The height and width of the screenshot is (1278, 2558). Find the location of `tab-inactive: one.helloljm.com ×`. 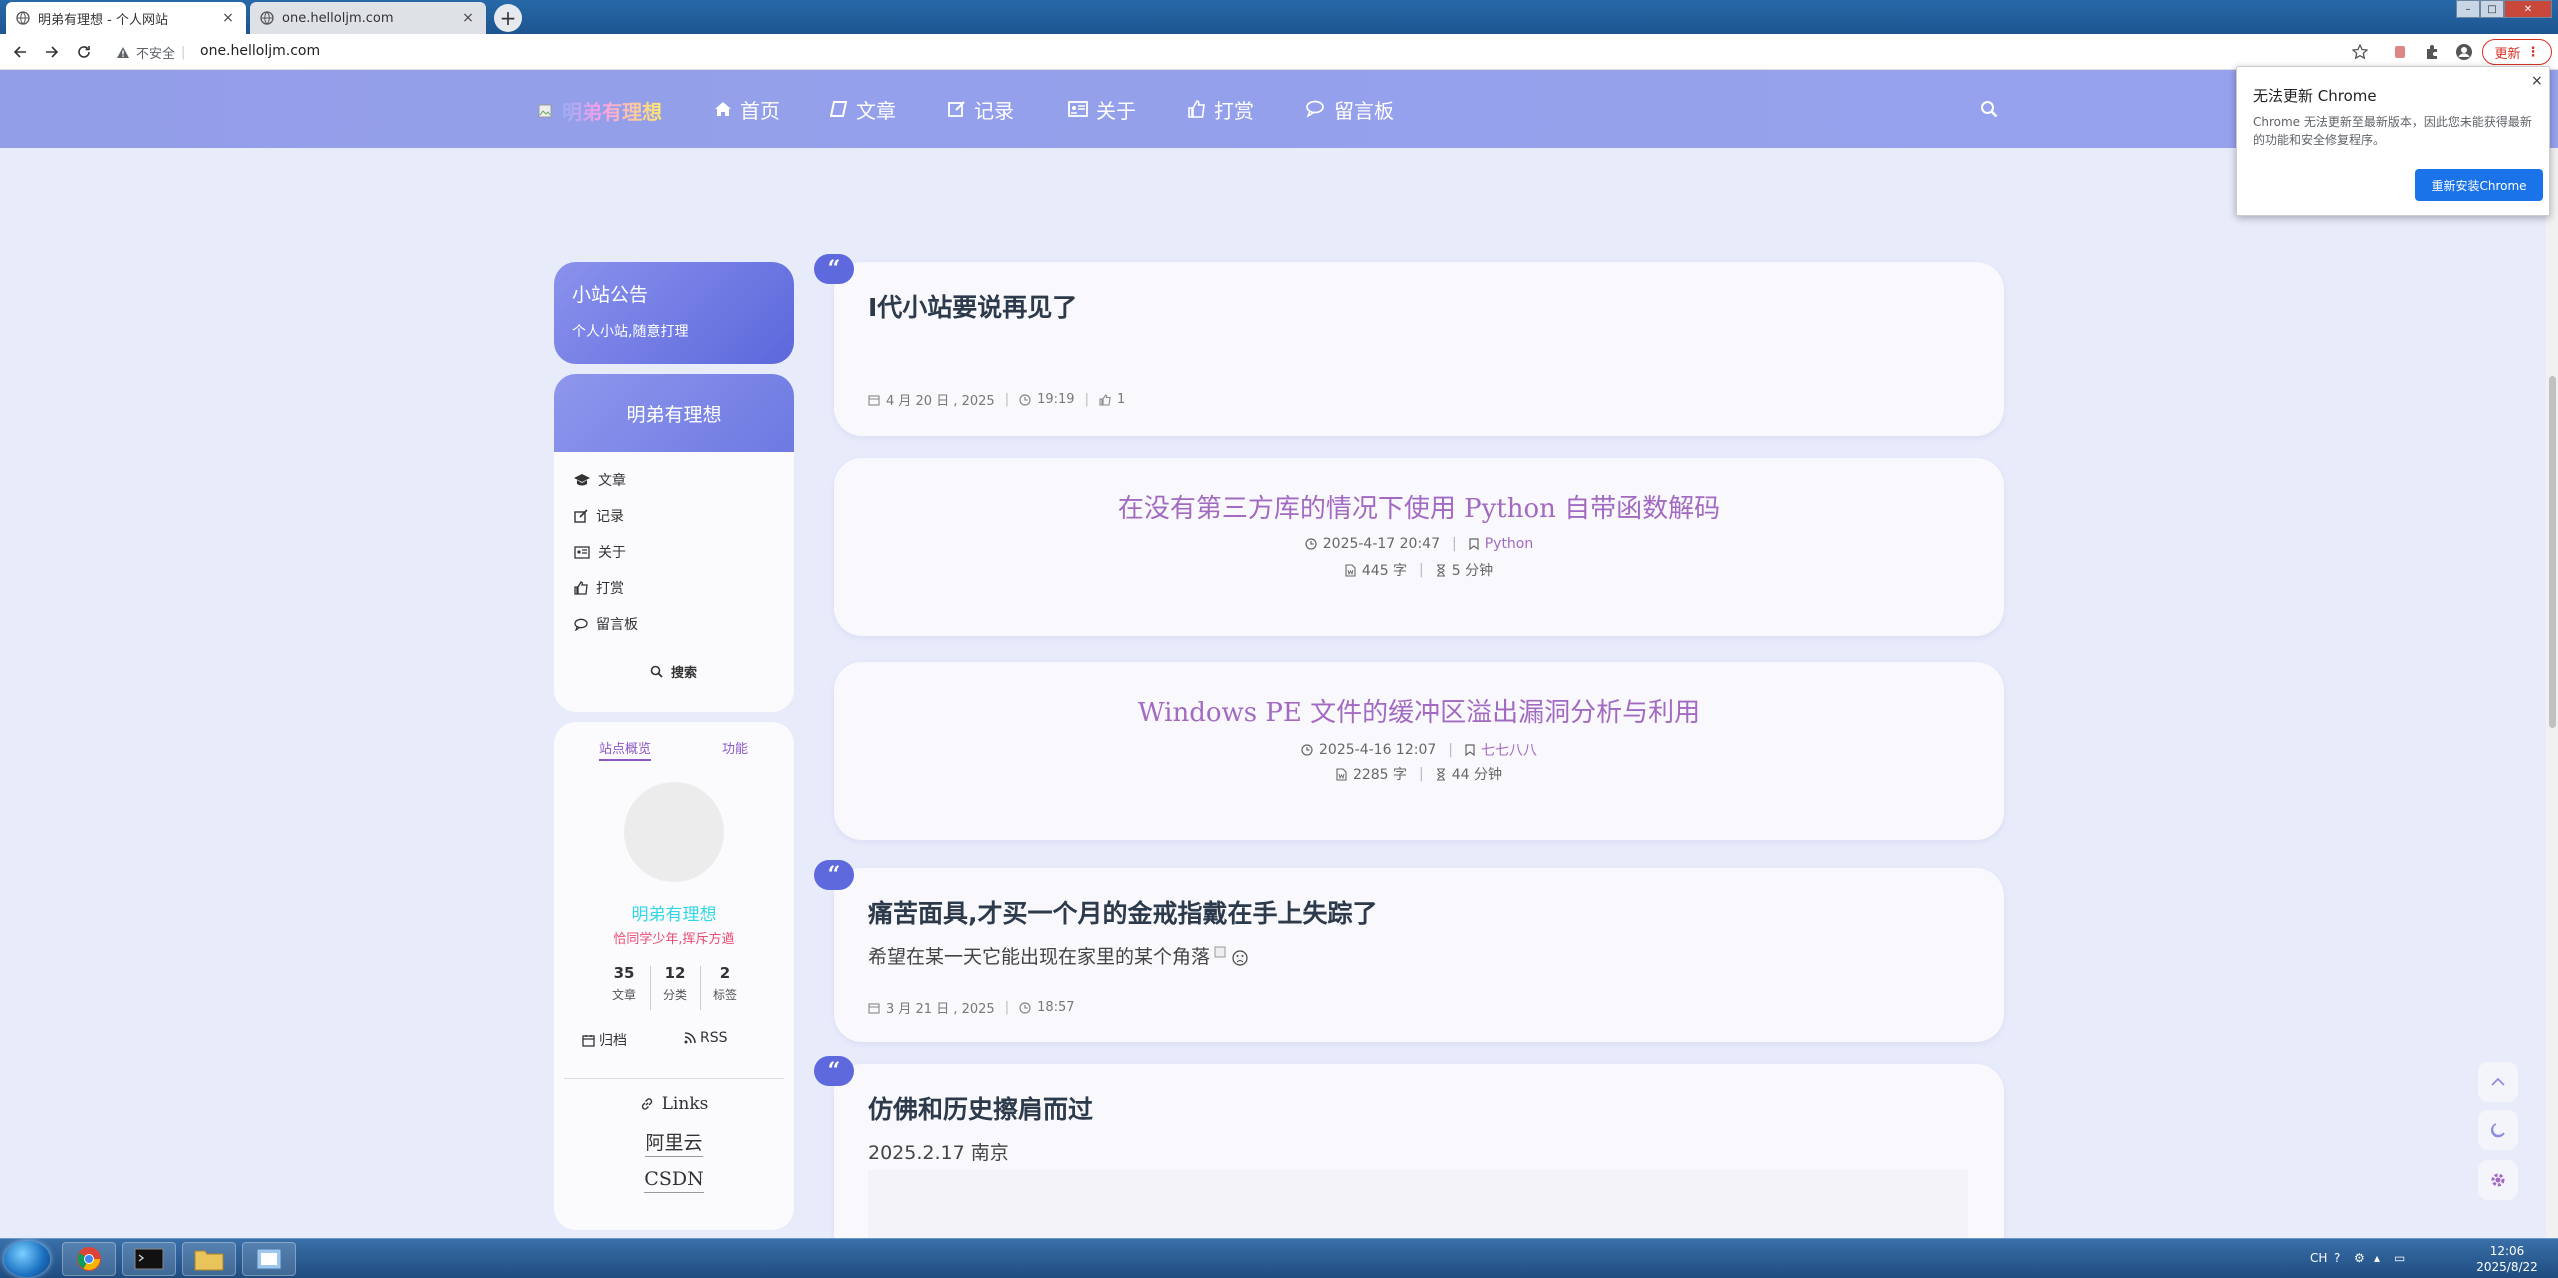

tab-inactive: one.helloljm.com × is located at coordinates (368, 18).